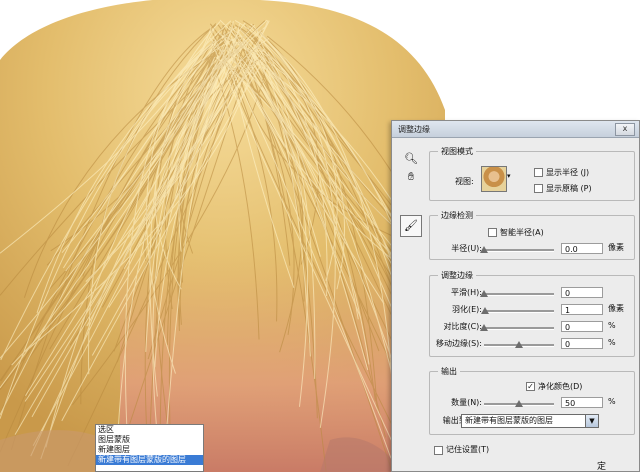 The height and width of the screenshot is (472, 640). Describe the element at coordinates (457, 151) in the screenshot. I see `view-mode-title: 视图模式` at that location.